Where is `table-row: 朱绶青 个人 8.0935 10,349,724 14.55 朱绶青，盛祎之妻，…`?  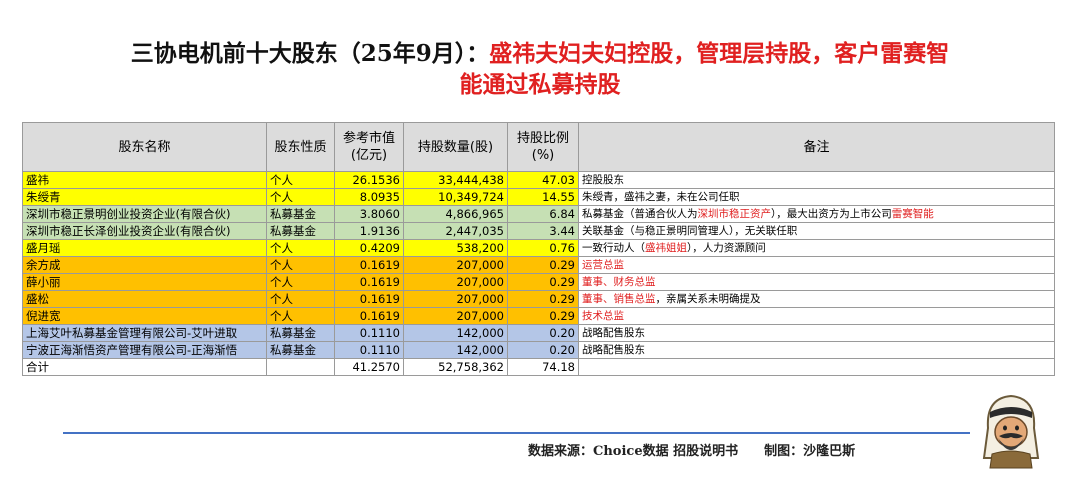
table-row: 朱绶青 个人 8.0935 10,349,724 14.55 朱绶青，盛祎之妻，… is located at coordinates (538, 197).